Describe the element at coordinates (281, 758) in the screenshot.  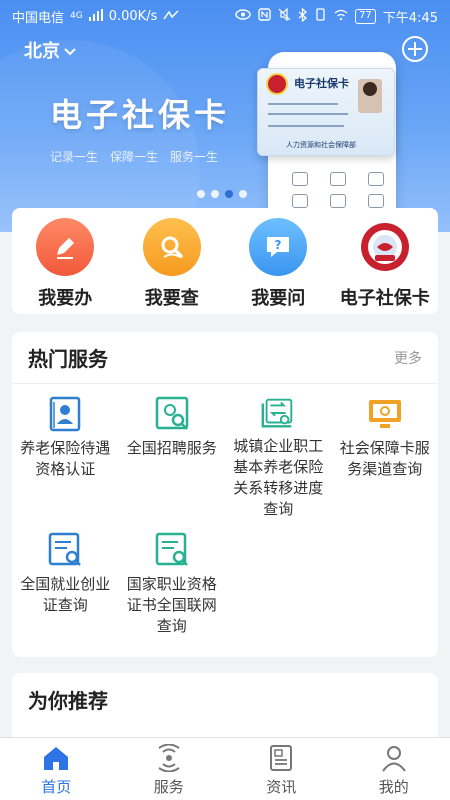
I see `news-icon` at that location.